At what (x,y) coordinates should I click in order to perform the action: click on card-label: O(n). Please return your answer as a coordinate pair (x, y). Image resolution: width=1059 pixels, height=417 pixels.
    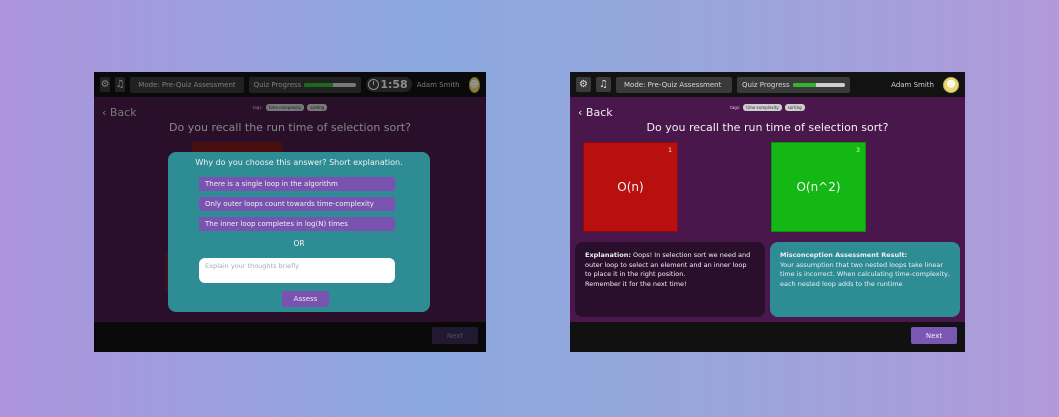
    Looking at the image, I should click on (630, 187).